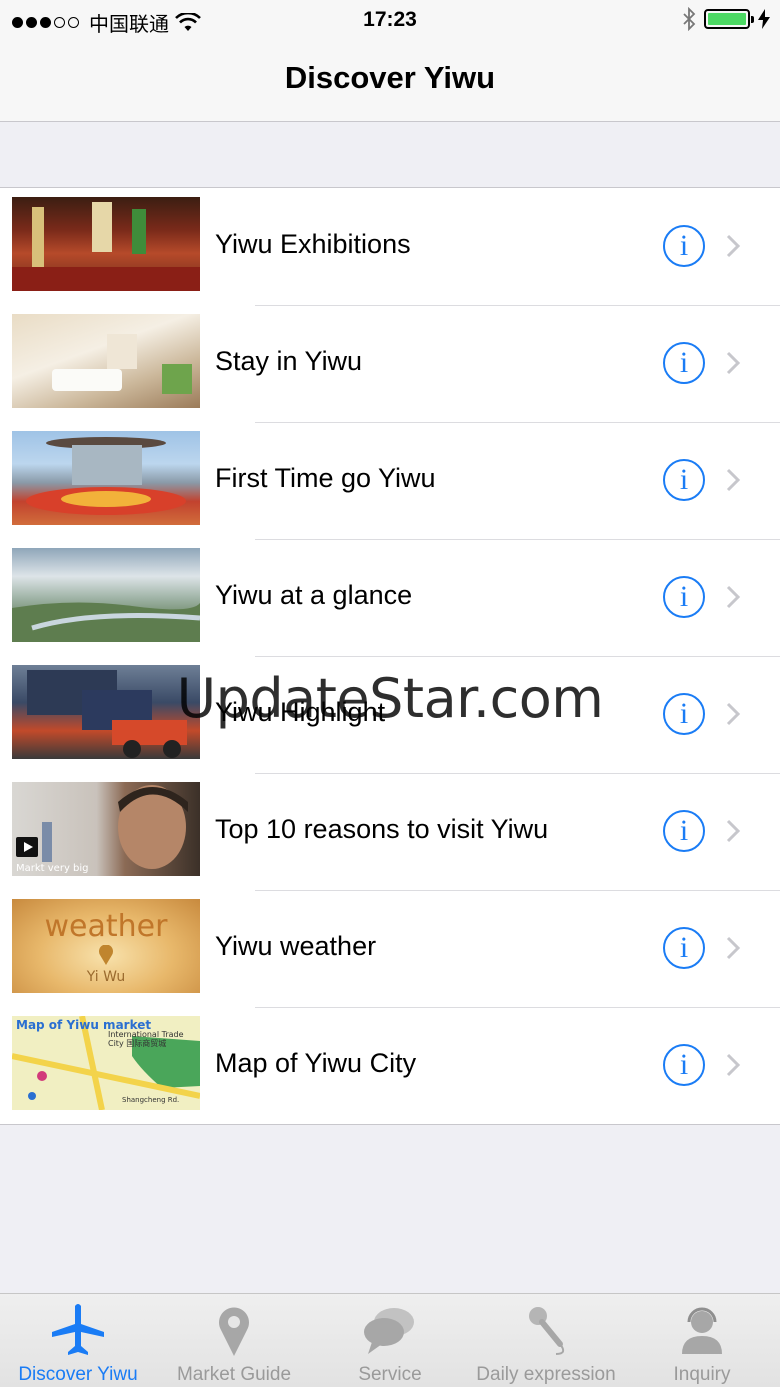 The width and height of the screenshot is (780, 1387). What do you see at coordinates (106, 478) in the screenshot?
I see `first-time-thumbnail` at bounding box center [106, 478].